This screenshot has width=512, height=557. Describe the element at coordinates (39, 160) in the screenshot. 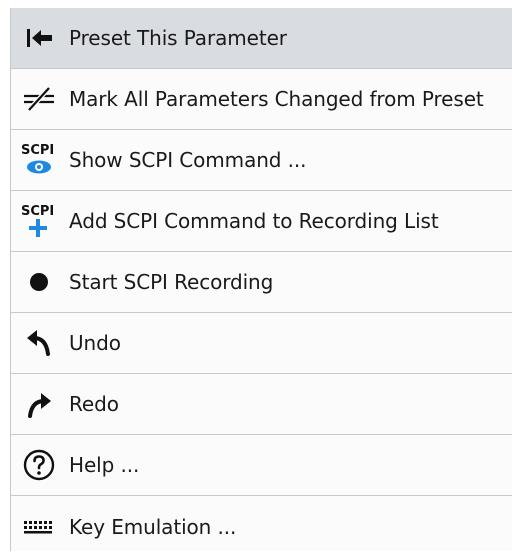

I see `scpi-show-icon: SCPI` at that location.